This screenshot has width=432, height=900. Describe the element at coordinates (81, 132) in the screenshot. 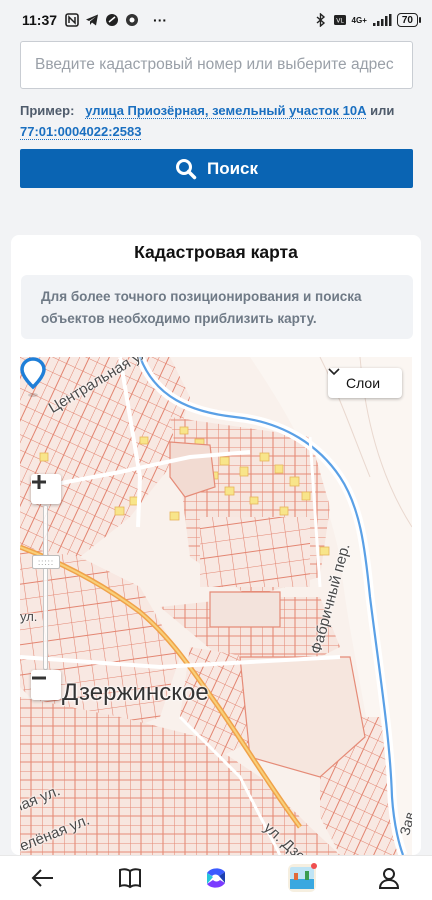

I see `example-number-link: 77:01:0004022:2583` at that location.